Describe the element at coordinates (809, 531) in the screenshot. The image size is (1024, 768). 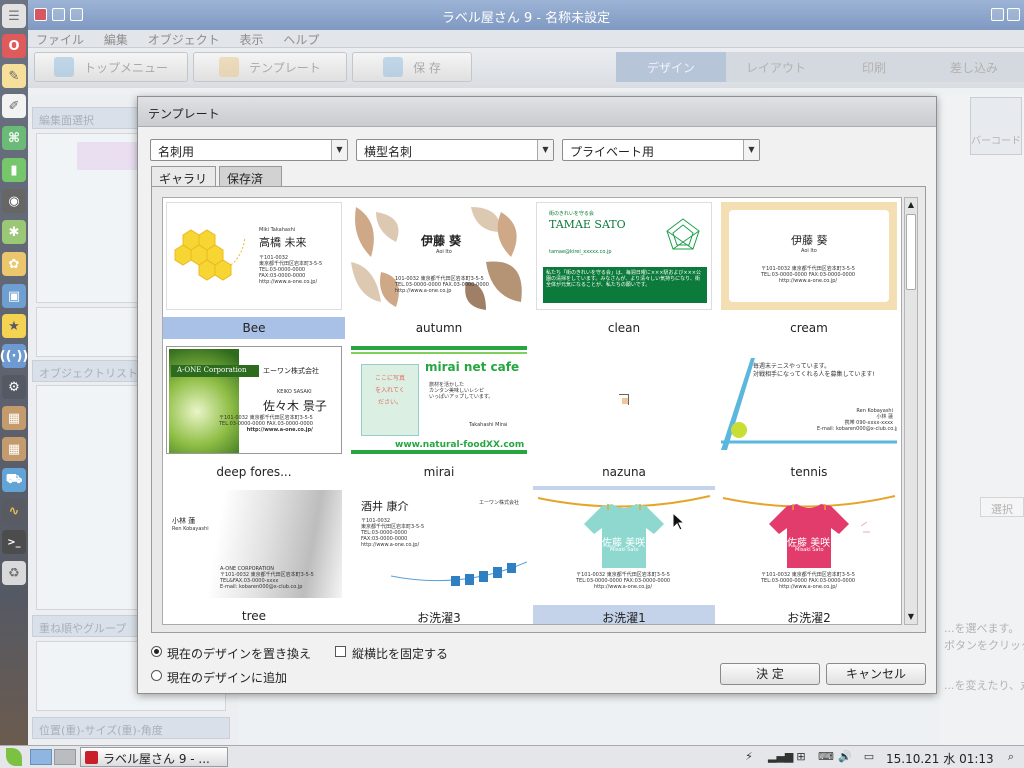
I see `tshirt-pink-icon` at that location.